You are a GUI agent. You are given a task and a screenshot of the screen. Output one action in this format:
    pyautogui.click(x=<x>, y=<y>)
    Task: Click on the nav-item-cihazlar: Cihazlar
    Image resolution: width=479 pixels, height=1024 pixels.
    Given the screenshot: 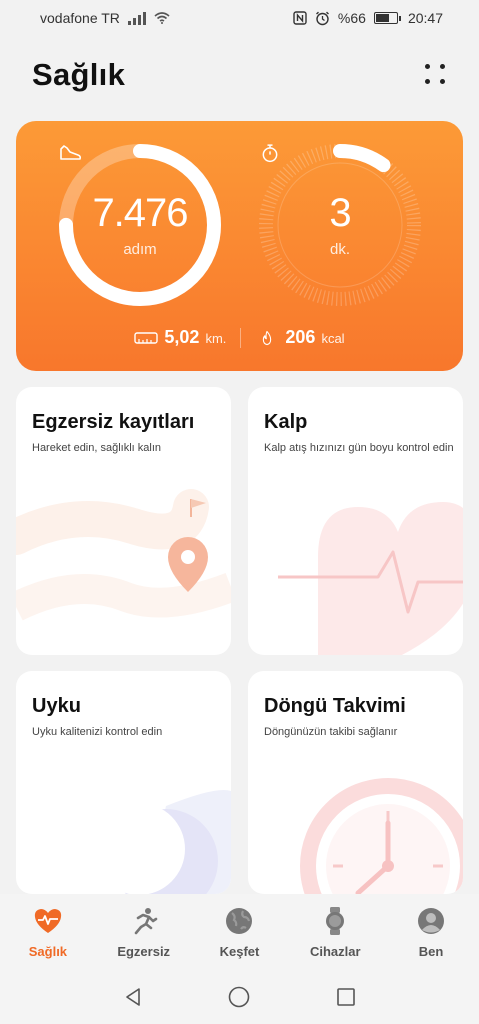 What is the action you would take?
    pyautogui.click(x=335, y=932)
    